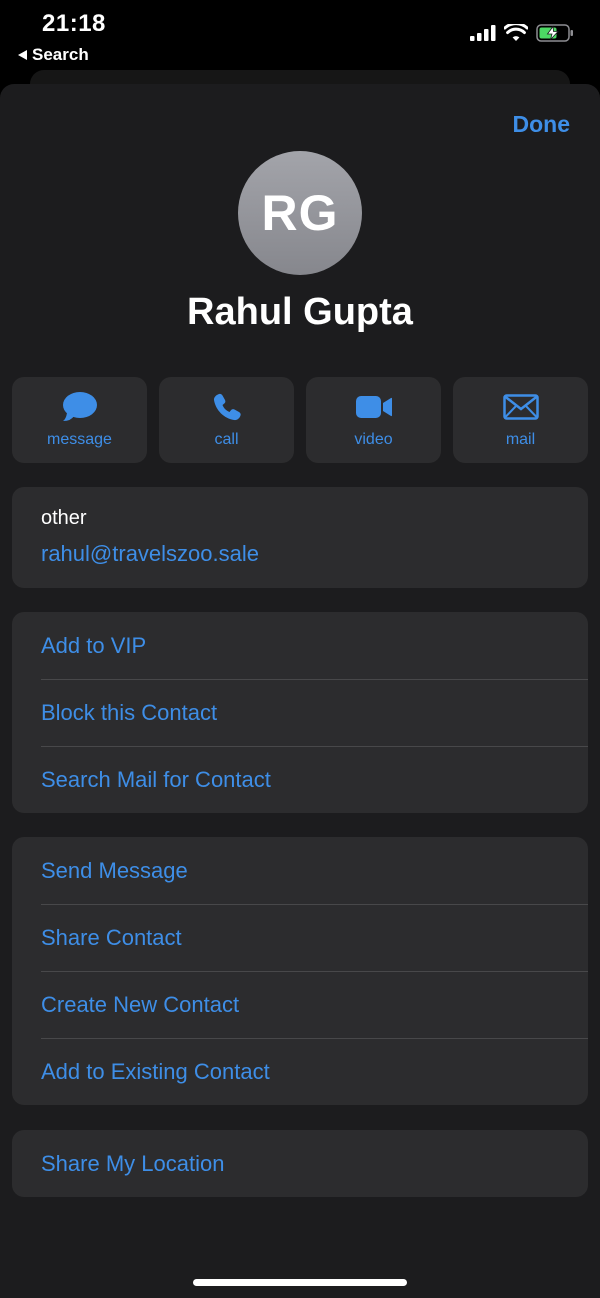 The height and width of the screenshot is (1298, 600). I want to click on contact-name: Rahul Gupta, so click(300, 312).